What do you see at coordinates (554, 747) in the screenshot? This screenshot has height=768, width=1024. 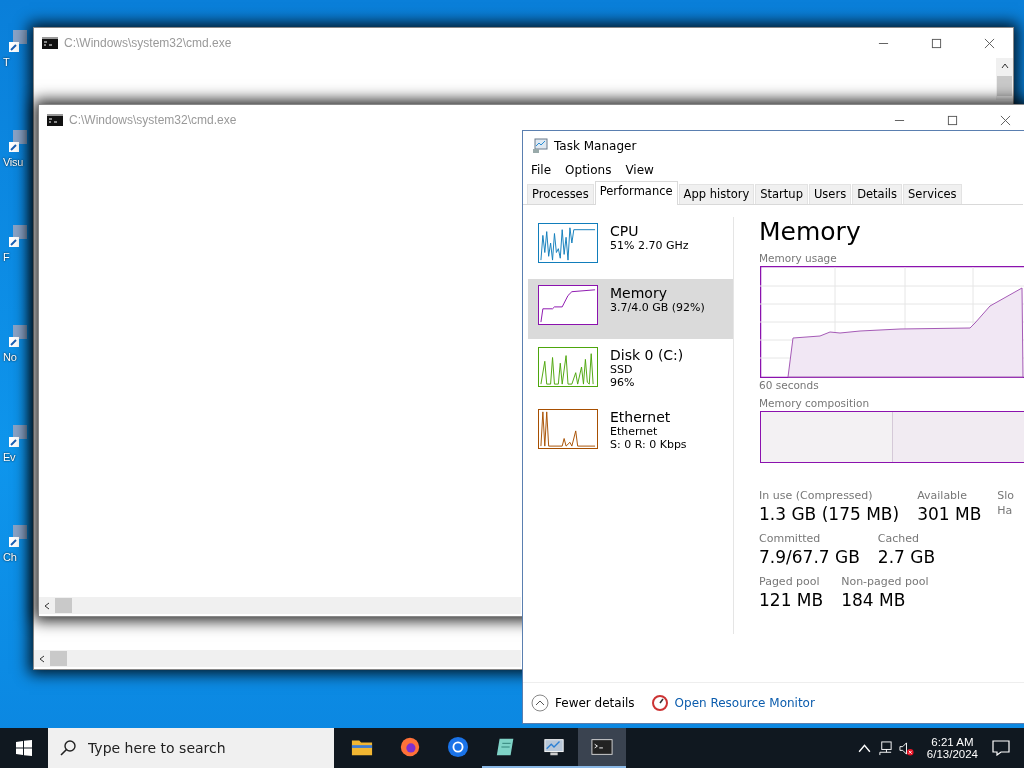 I see `monitor-icon` at bounding box center [554, 747].